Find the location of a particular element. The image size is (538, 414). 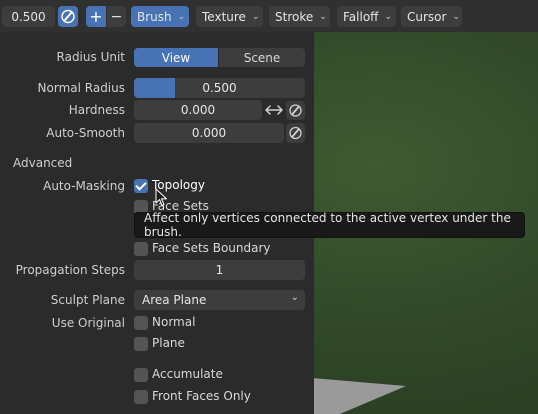

hardness-pressure-button is located at coordinates (295, 110).